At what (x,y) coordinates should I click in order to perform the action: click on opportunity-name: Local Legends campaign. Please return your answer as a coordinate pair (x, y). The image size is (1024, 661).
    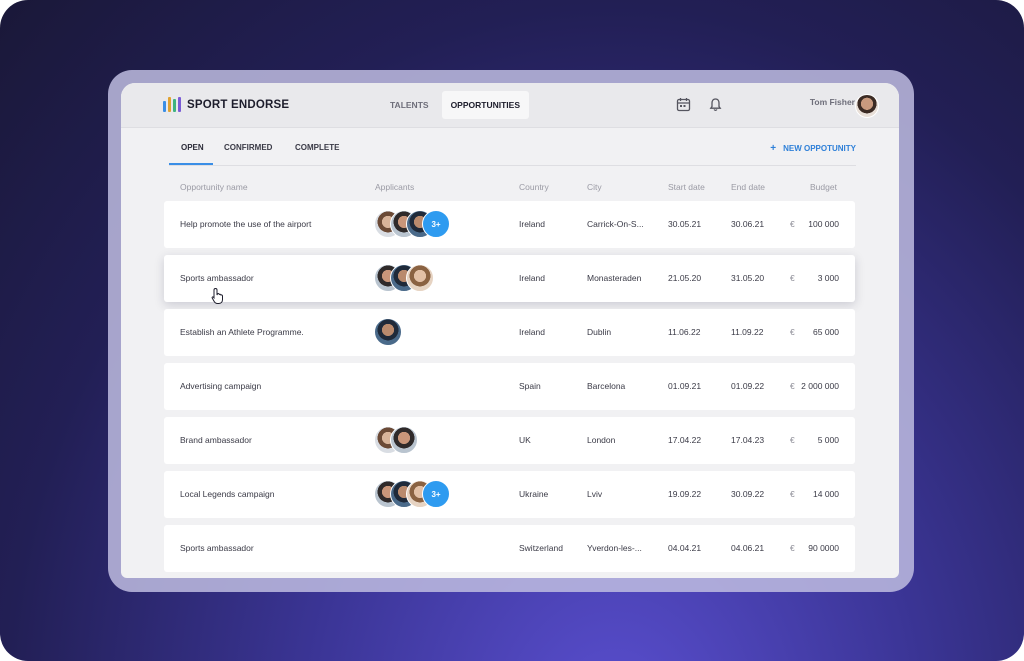
    Looking at the image, I should click on (227, 494).